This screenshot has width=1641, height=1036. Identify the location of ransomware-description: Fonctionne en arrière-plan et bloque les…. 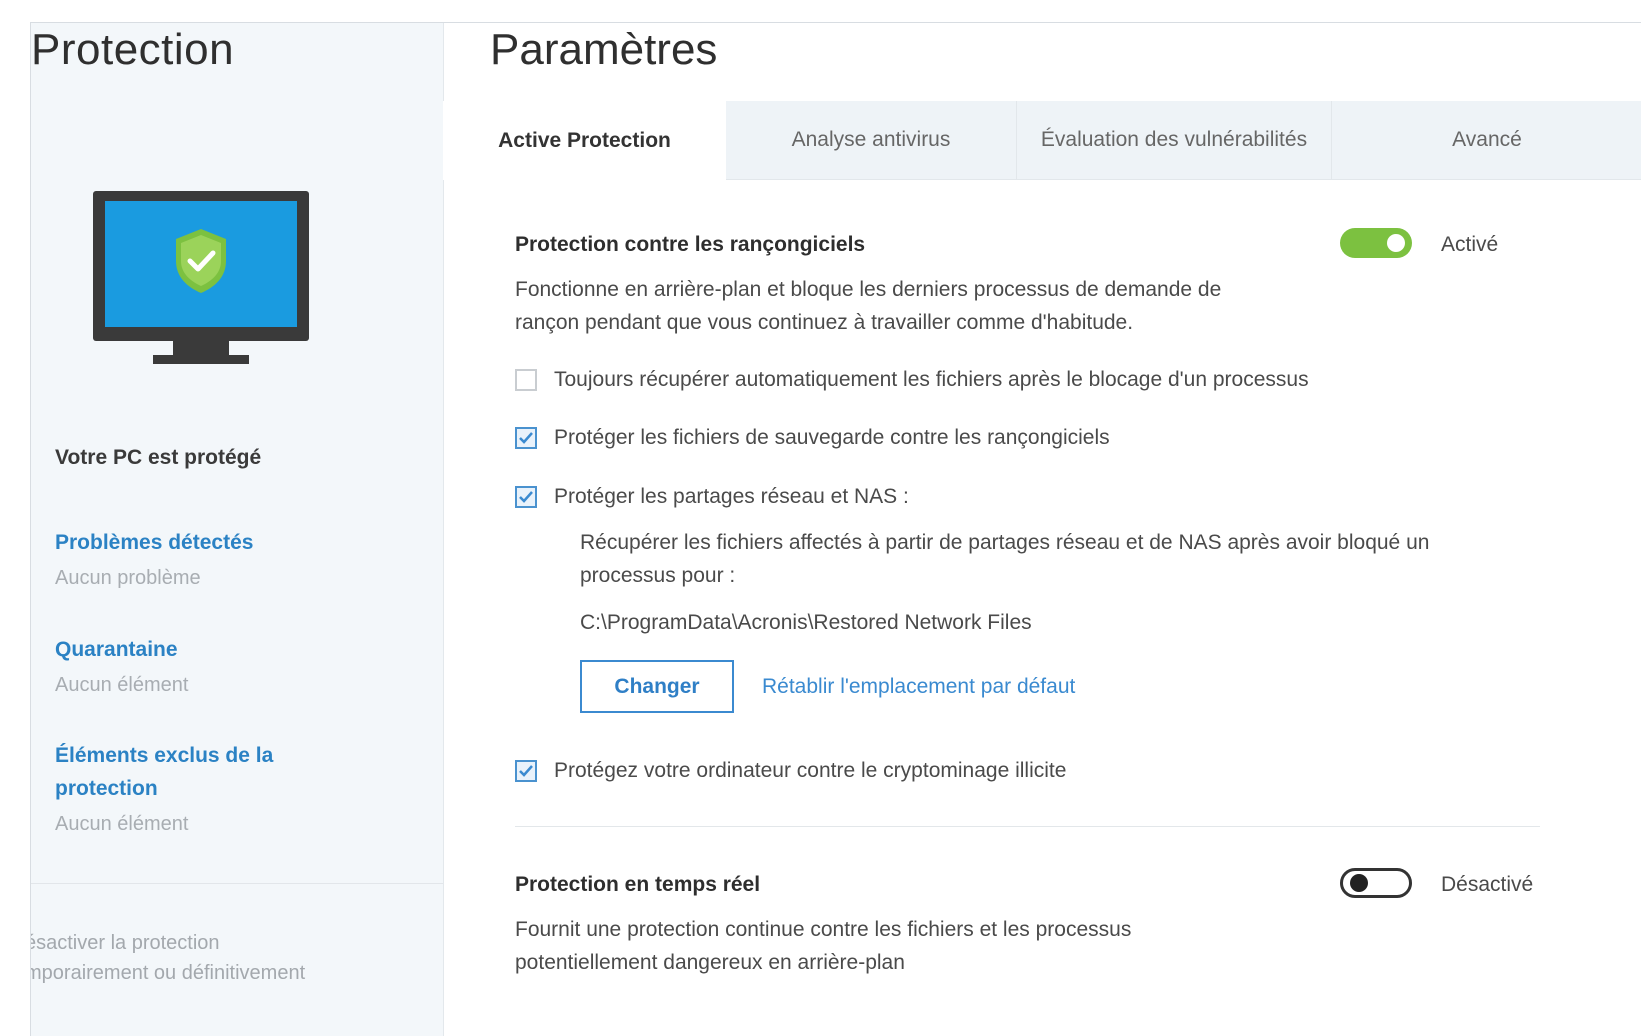
(868, 306).